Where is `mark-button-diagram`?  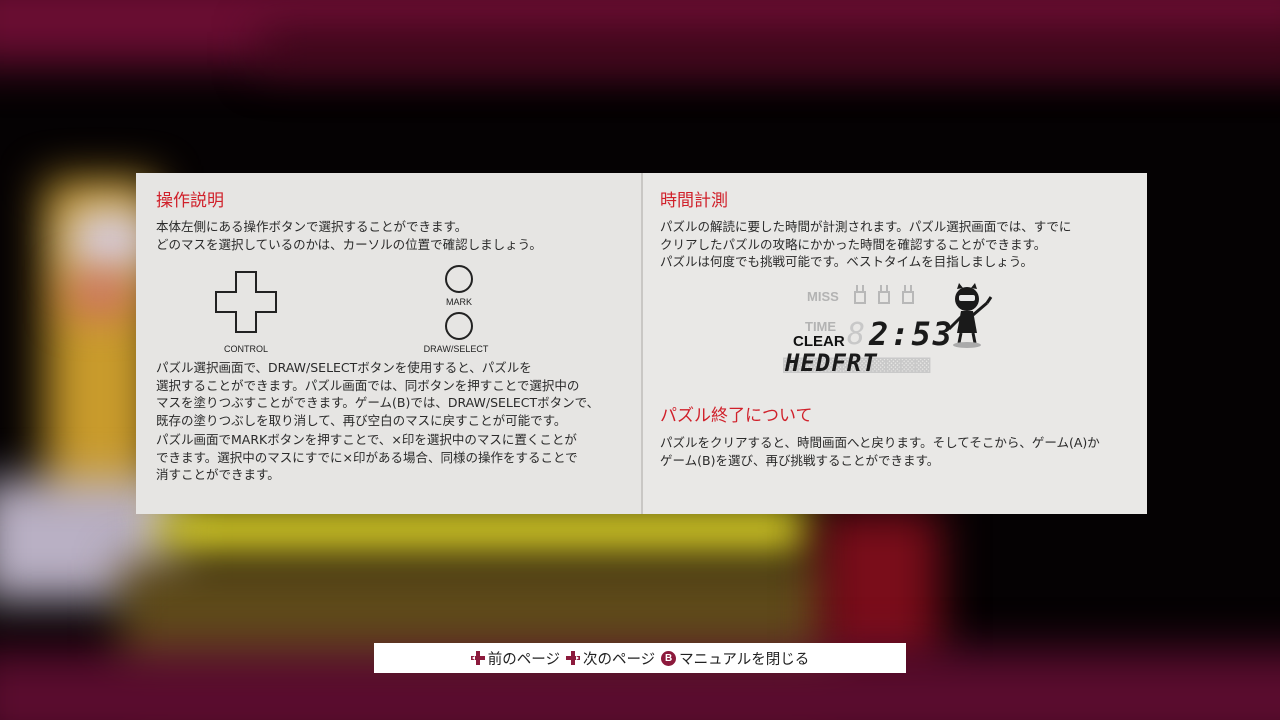
mark-button-diagram is located at coordinates (459, 279).